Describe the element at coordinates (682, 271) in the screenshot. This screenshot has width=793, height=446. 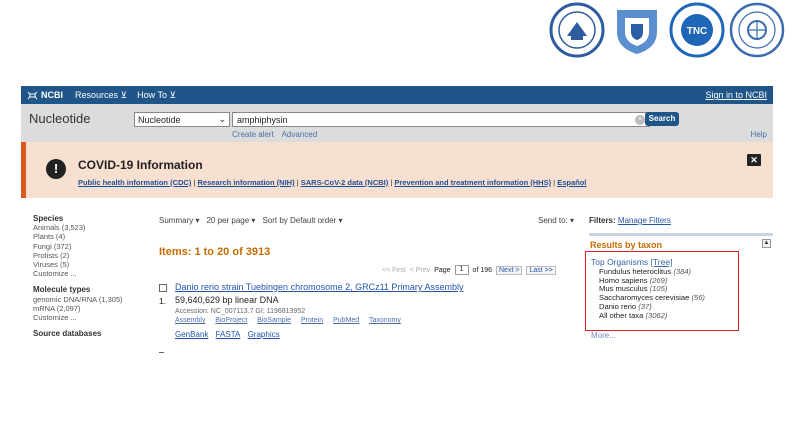
I see `organism-count: (384)` at that location.